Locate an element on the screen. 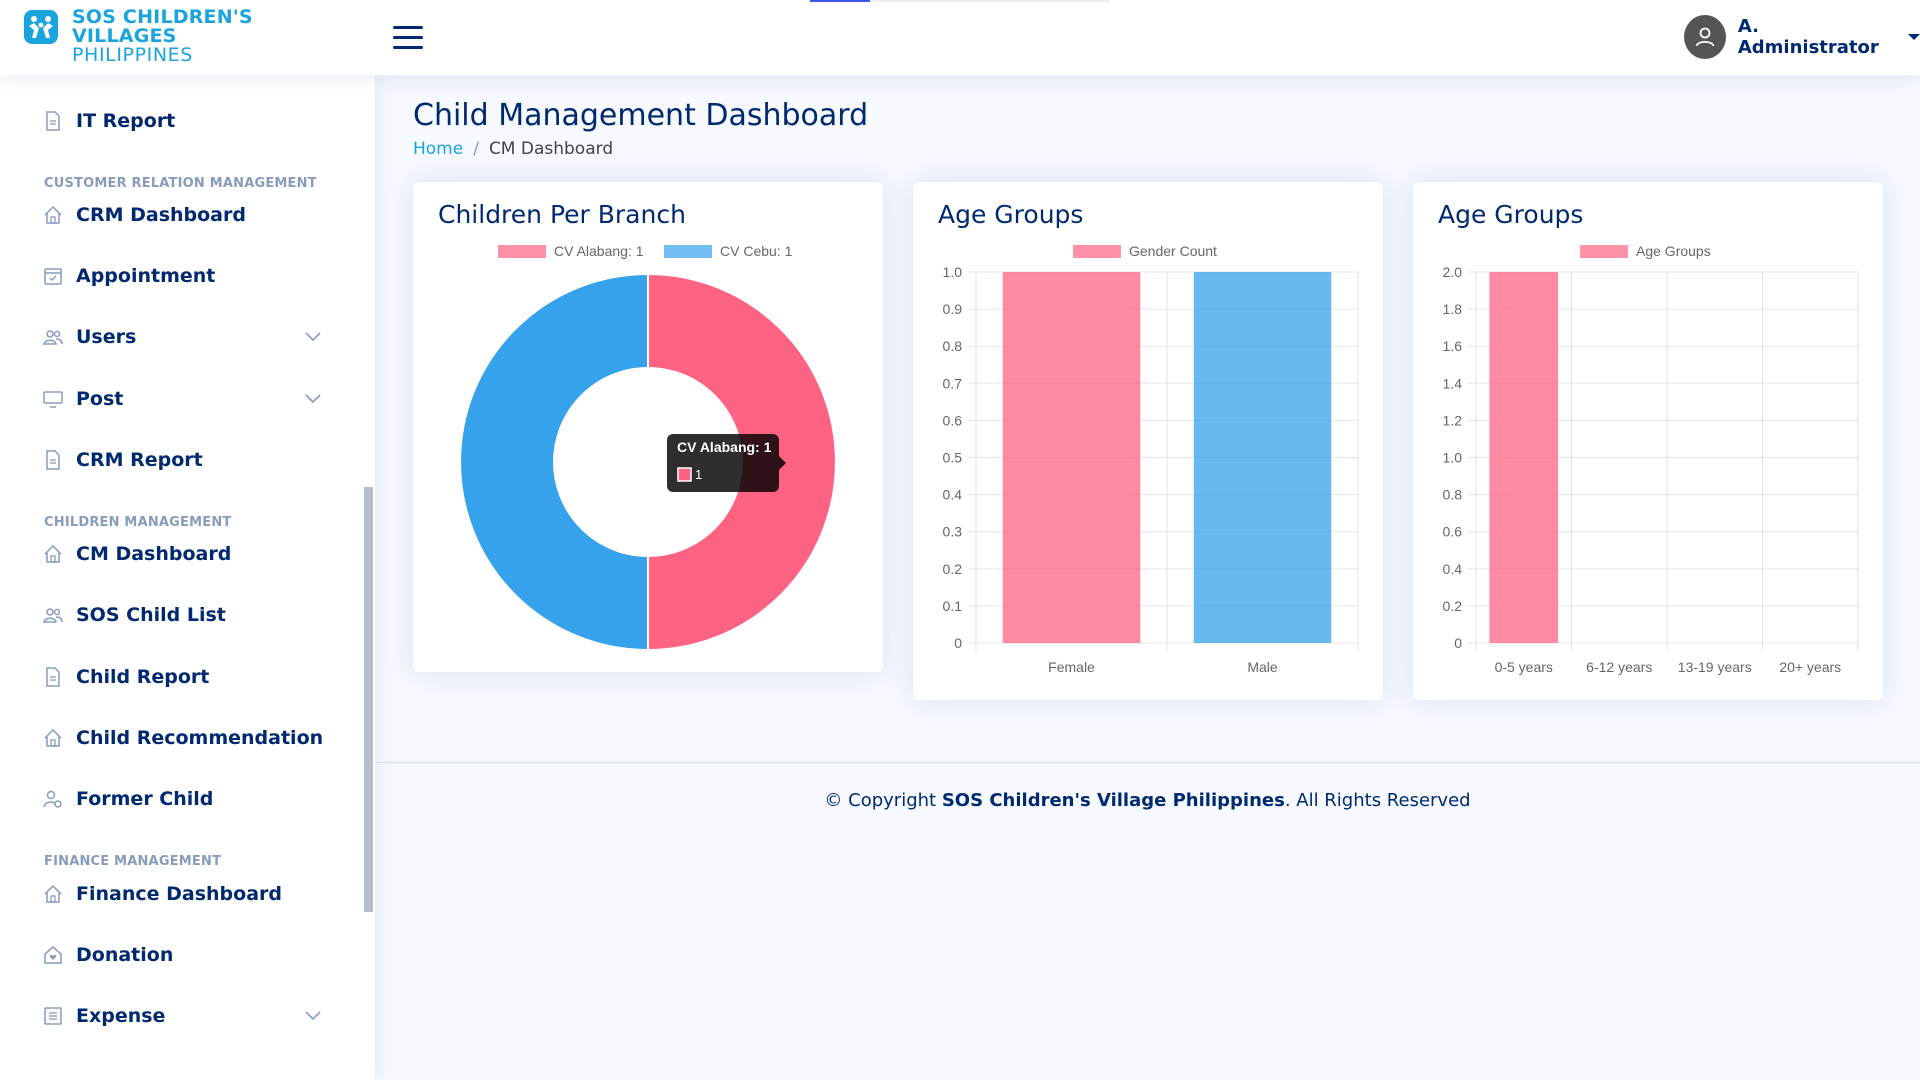 This screenshot has width=1920, height=1080. bar-male is located at coordinates (1262, 457).